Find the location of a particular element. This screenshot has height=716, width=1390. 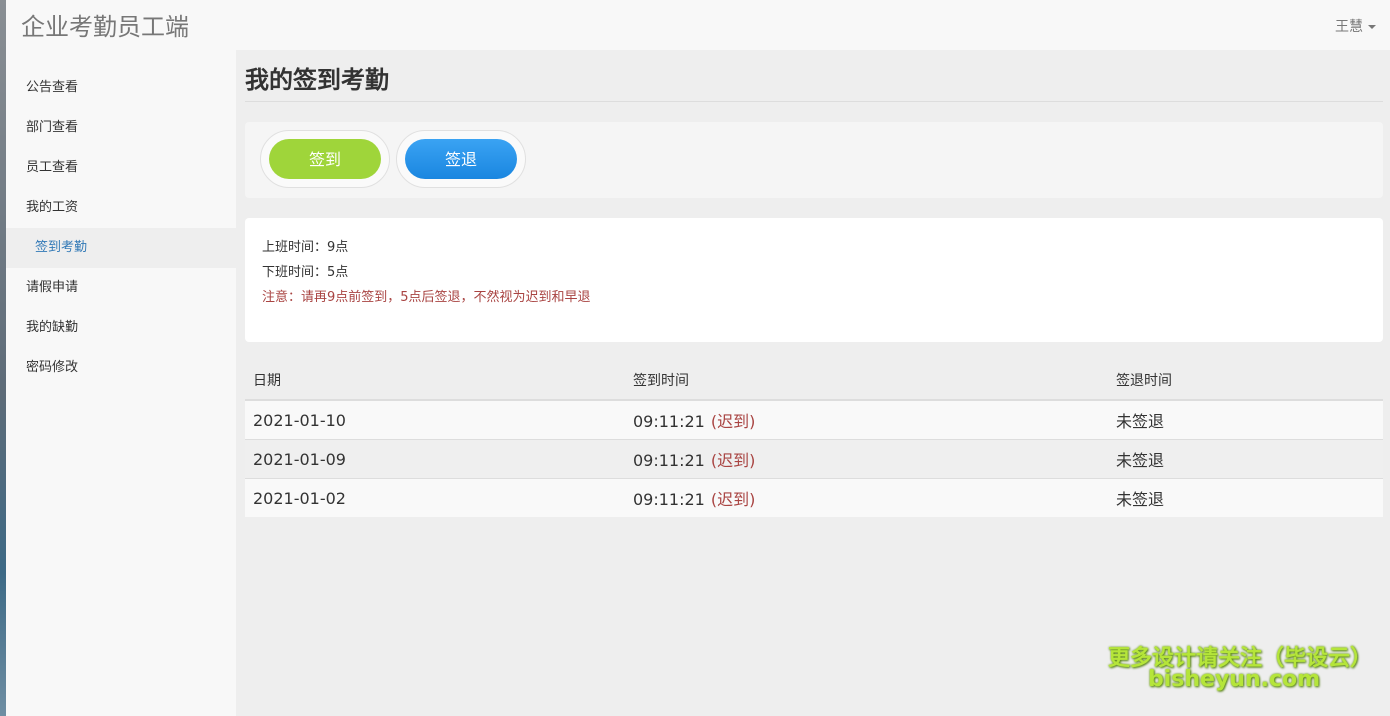

column-header-checkin-time: 签到时间 is located at coordinates (866, 381).